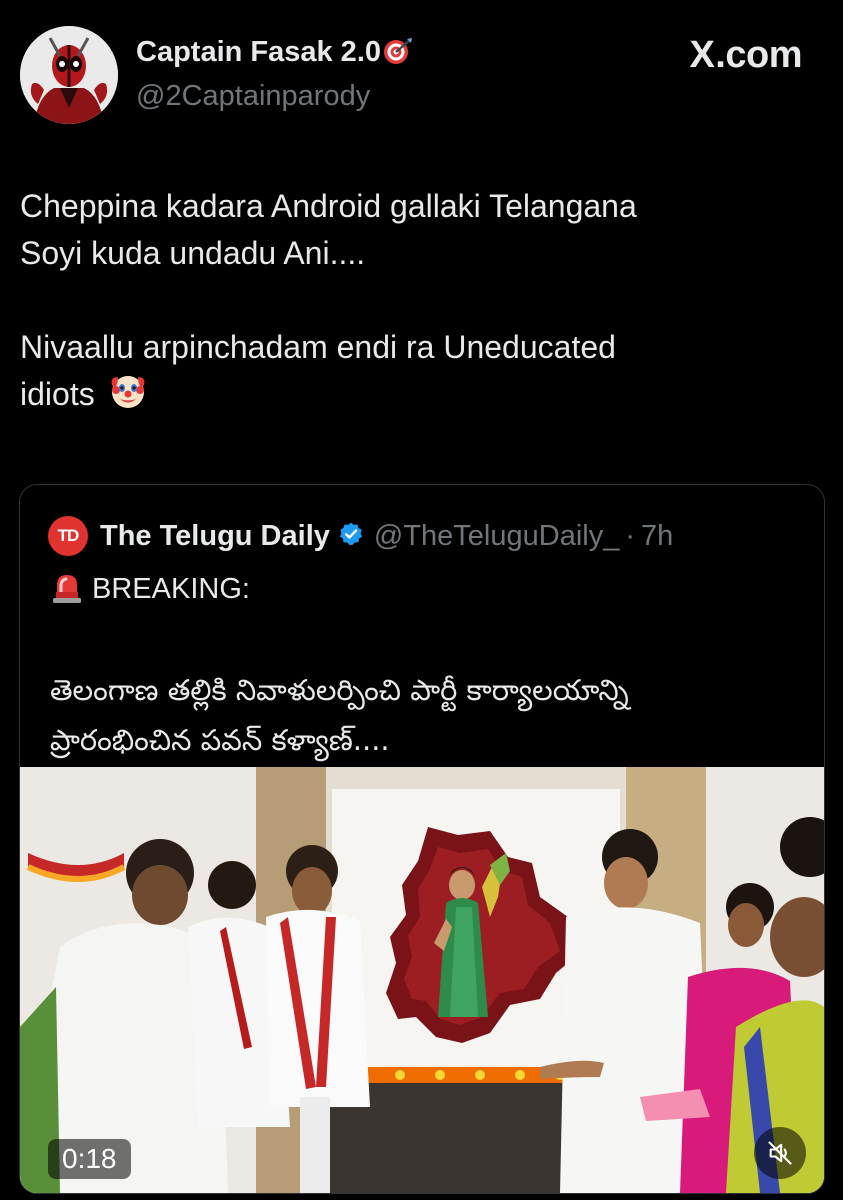 The width and height of the screenshot is (843, 1200). What do you see at coordinates (253, 96) in the screenshot?
I see `author-handle: @2Captainparody` at bounding box center [253, 96].